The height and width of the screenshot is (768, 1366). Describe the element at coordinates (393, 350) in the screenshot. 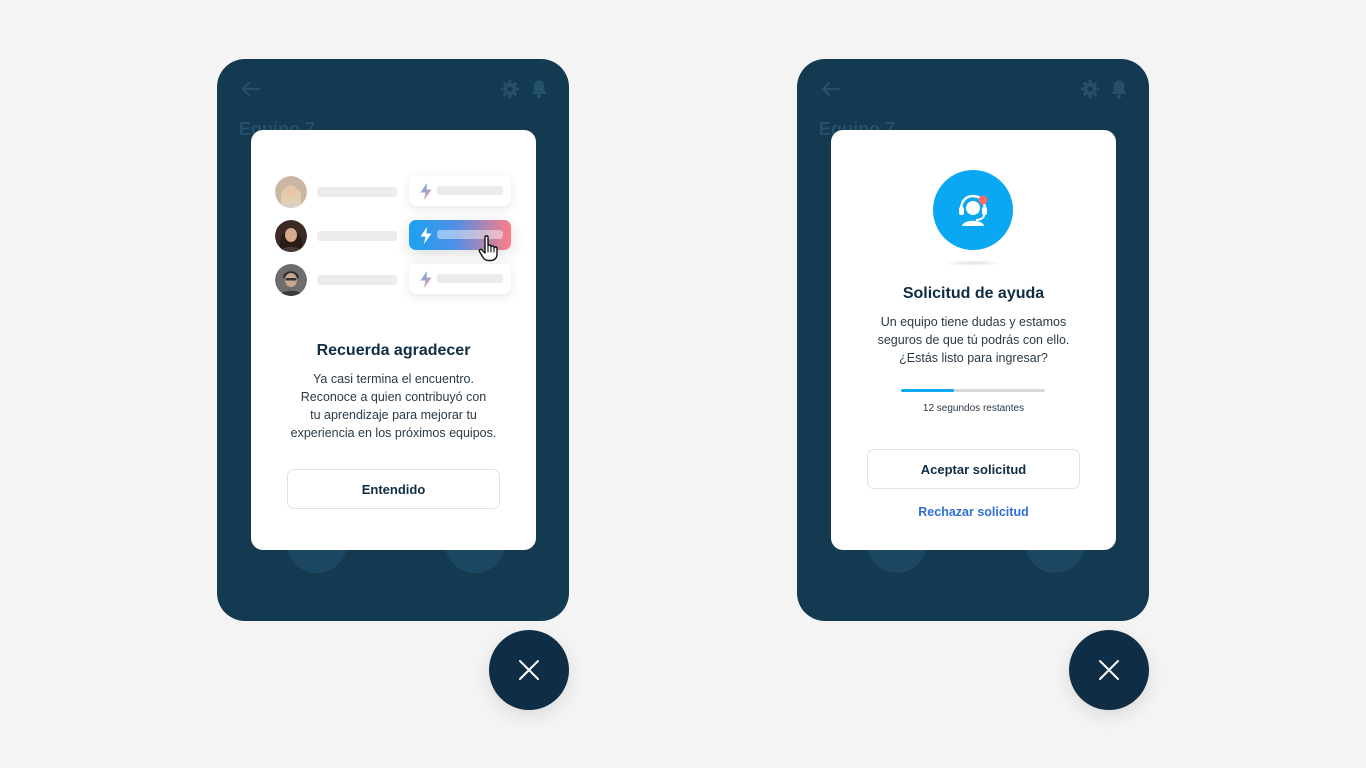

I see `modal-title: Recuerda agradecer` at that location.